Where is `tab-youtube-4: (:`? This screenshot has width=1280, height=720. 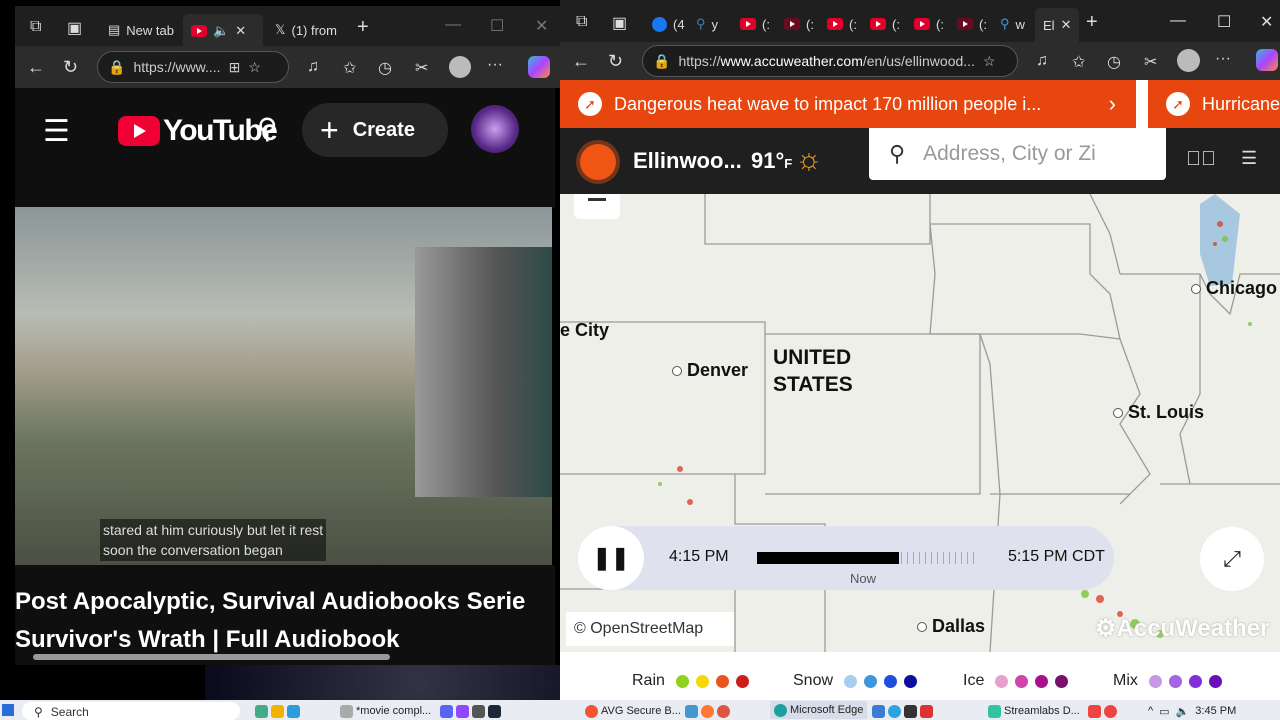 tab-youtube-4: (: is located at coordinates (885, 24).